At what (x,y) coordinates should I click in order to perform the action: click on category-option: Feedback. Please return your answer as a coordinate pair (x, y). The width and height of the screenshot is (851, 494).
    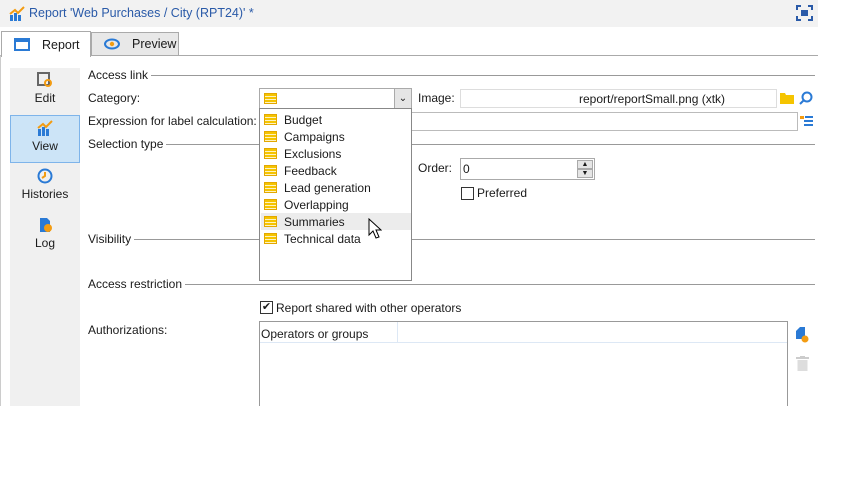
    Looking at the image, I should click on (336, 170).